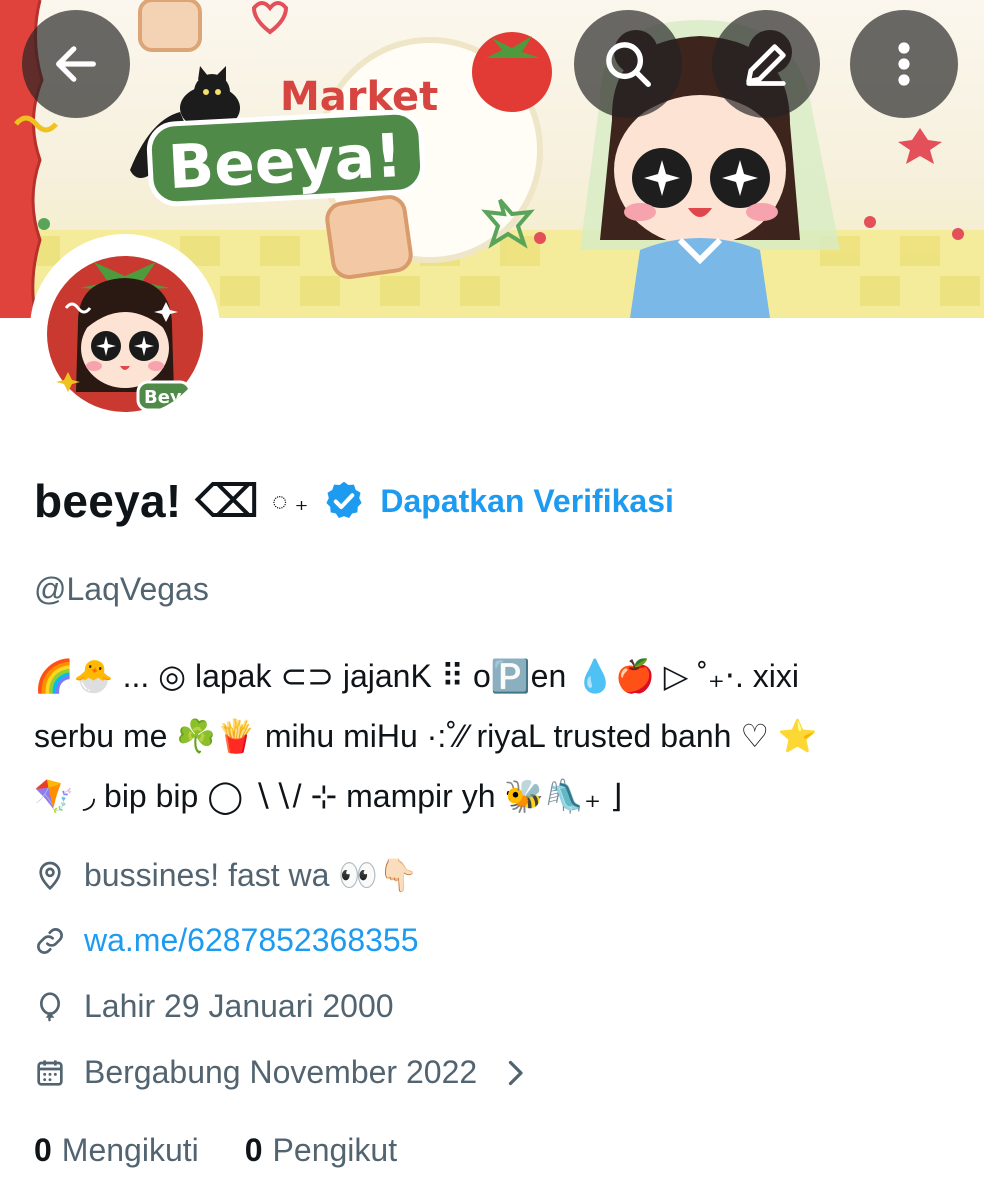  Describe the element at coordinates (50, 1006) in the screenshot. I see `balloon-icon` at that location.